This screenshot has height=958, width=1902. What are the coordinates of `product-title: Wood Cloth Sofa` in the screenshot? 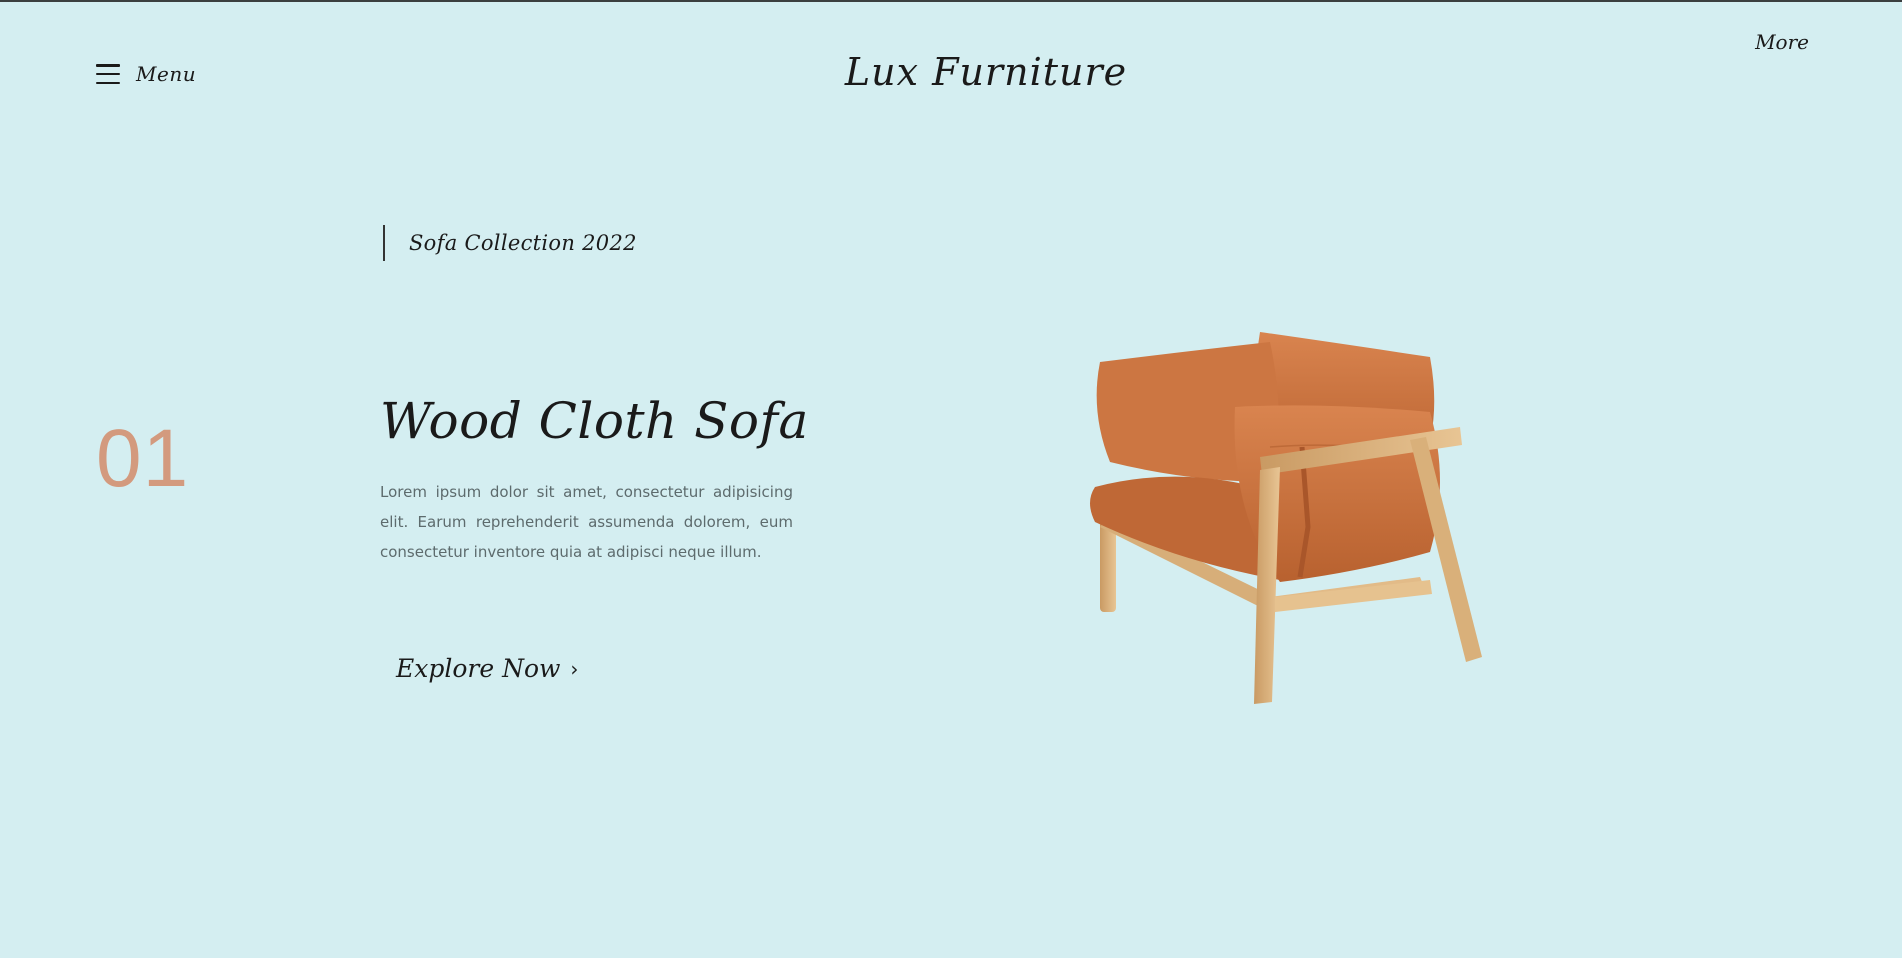 It's located at (594, 421).